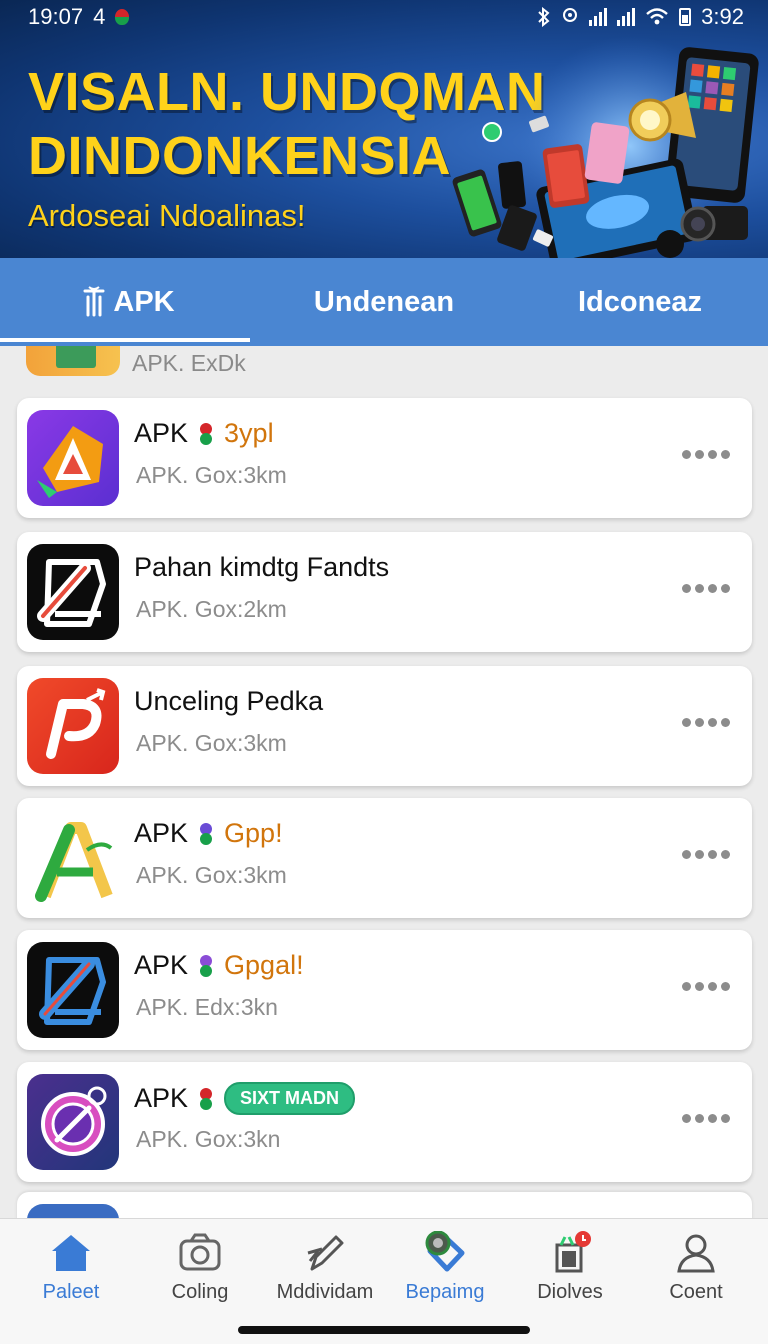 Image resolution: width=768 pixels, height=1344 pixels. I want to click on tab-undenean-label: Undenean, so click(384, 301).